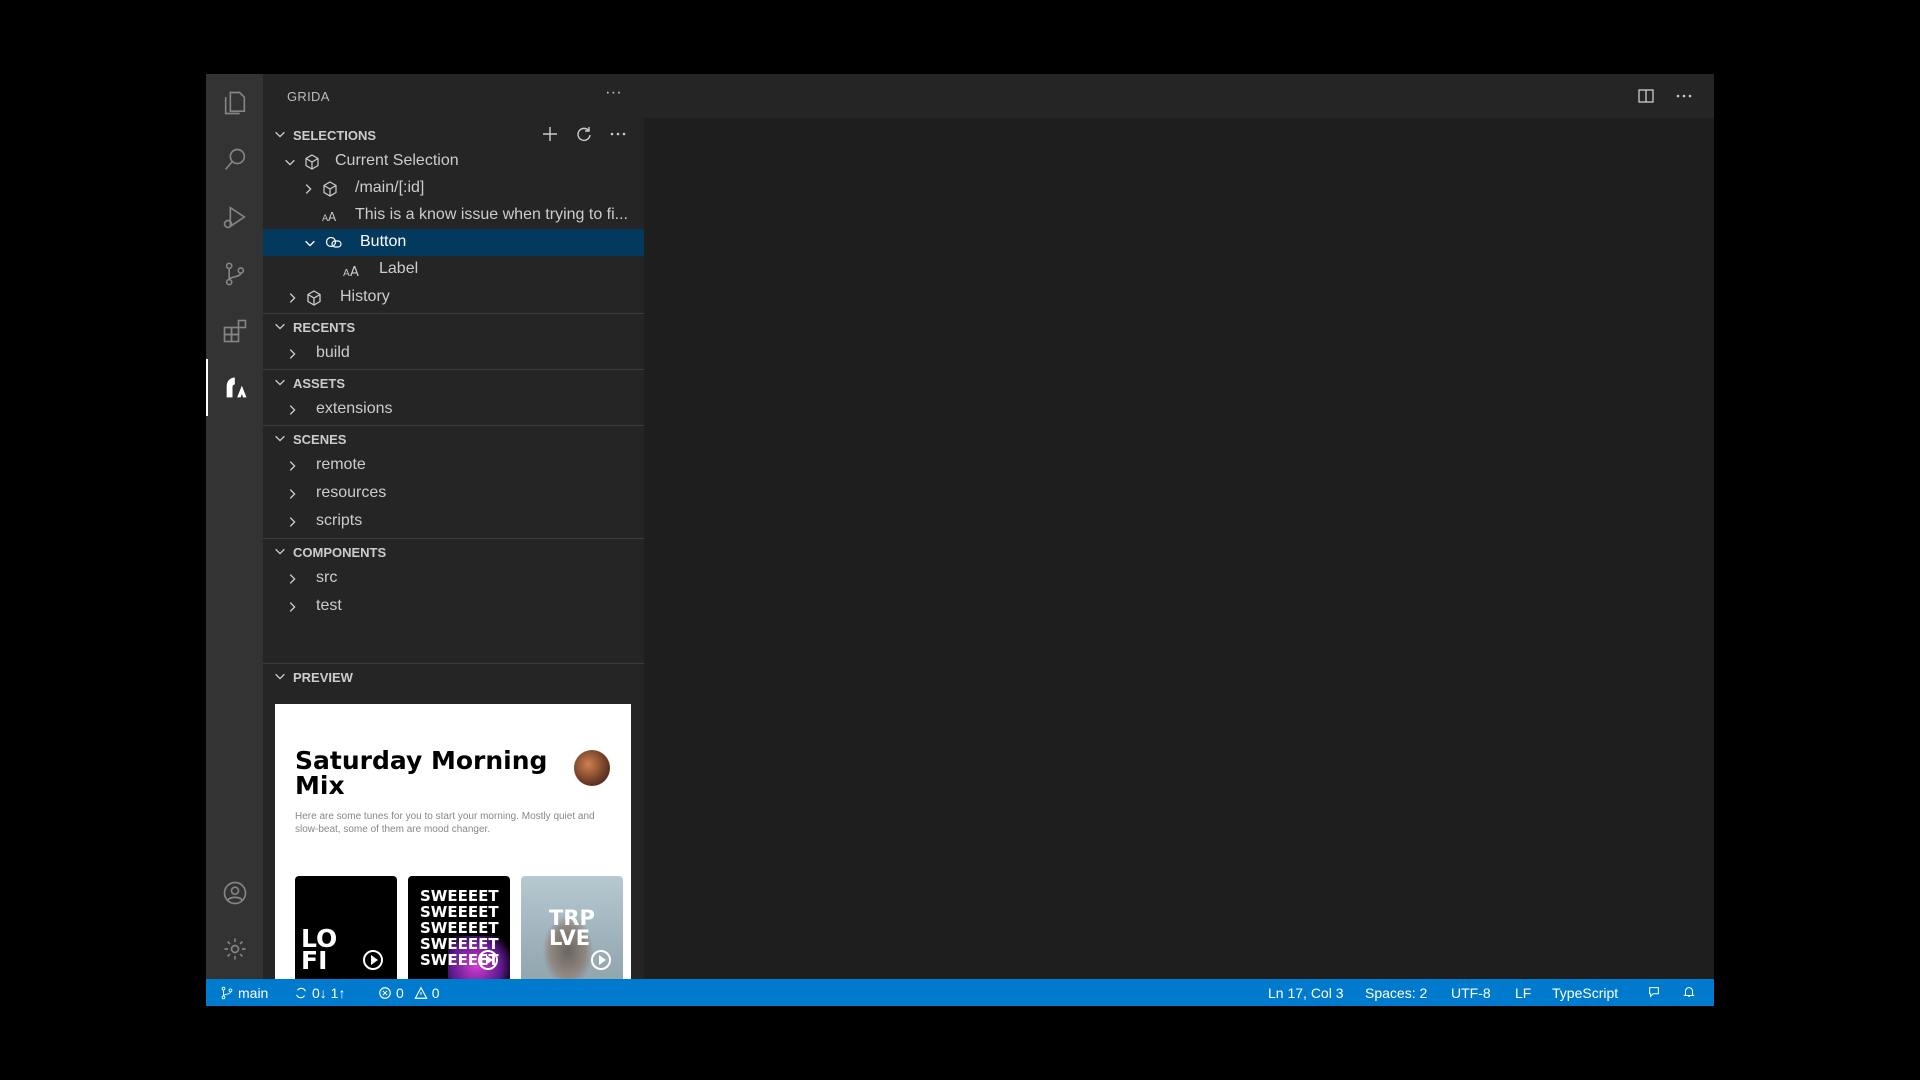 This screenshot has width=1920, height=1080. What do you see at coordinates (301, 993) in the screenshot?
I see `sync-icon` at bounding box center [301, 993].